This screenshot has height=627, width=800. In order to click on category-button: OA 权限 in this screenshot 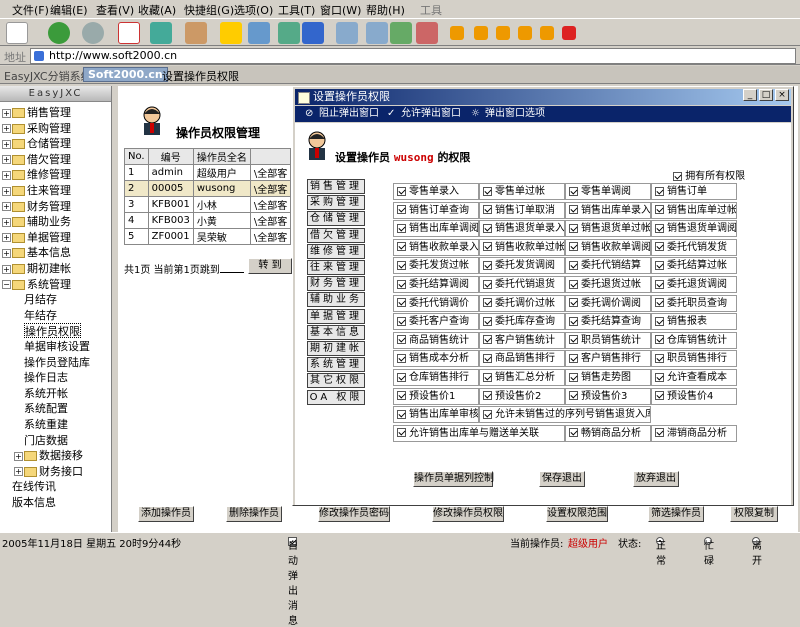, I will do `click(336, 397)`.